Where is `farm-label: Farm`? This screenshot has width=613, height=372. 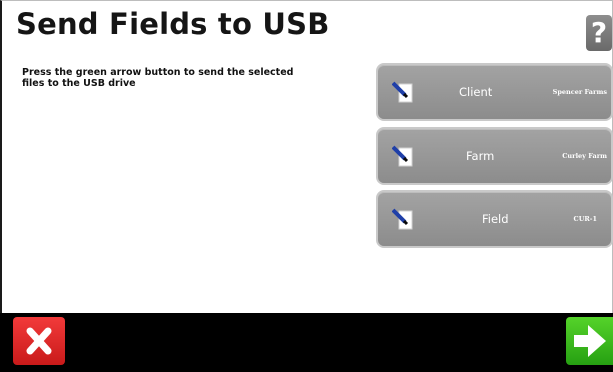
farm-label: Farm is located at coordinates (480, 156).